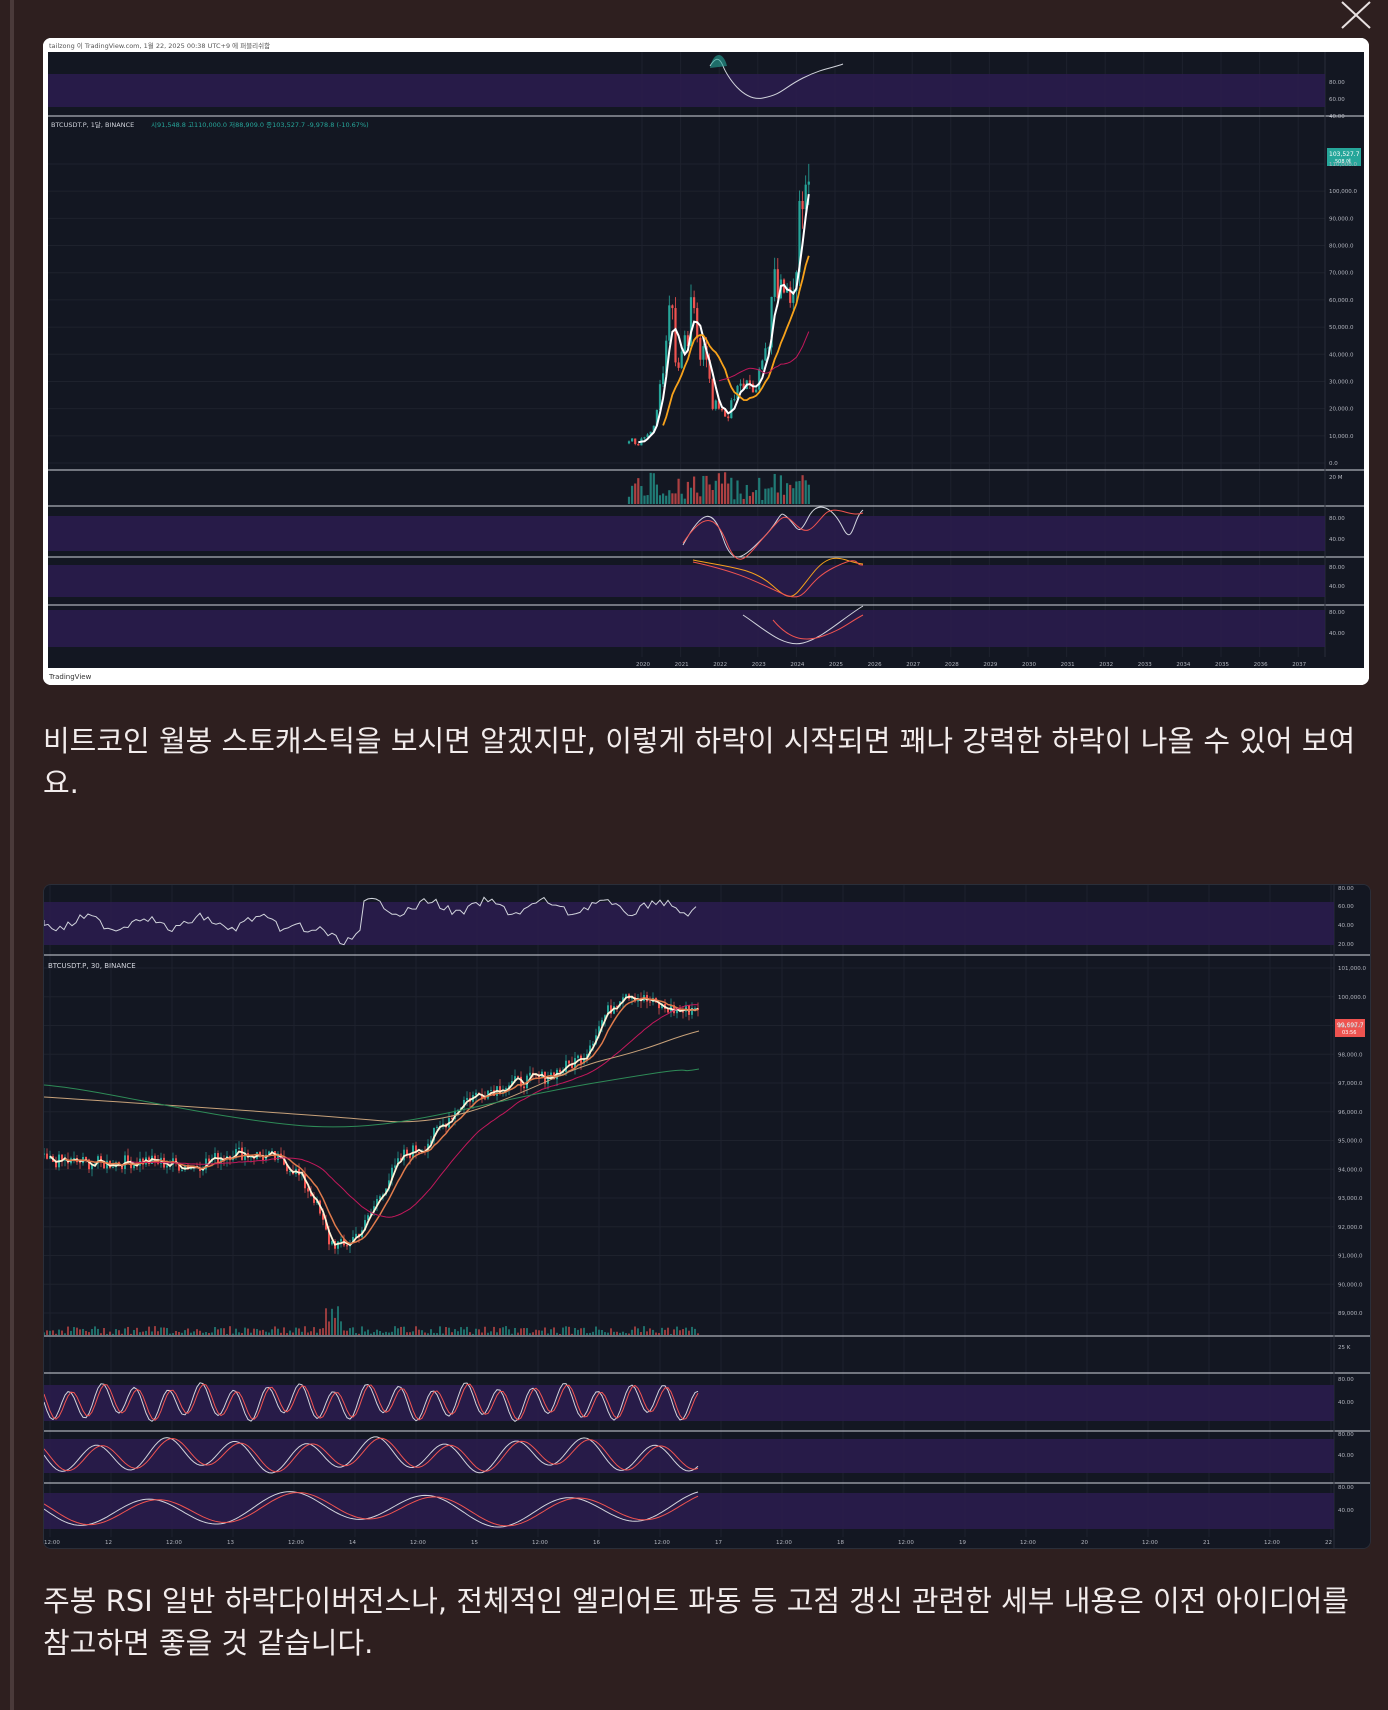 The width and height of the screenshot is (1388, 1710). What do you see at coordinates (1356, 15) in the screenshot?
I see `close-button` at bounding box center [1356, 15].